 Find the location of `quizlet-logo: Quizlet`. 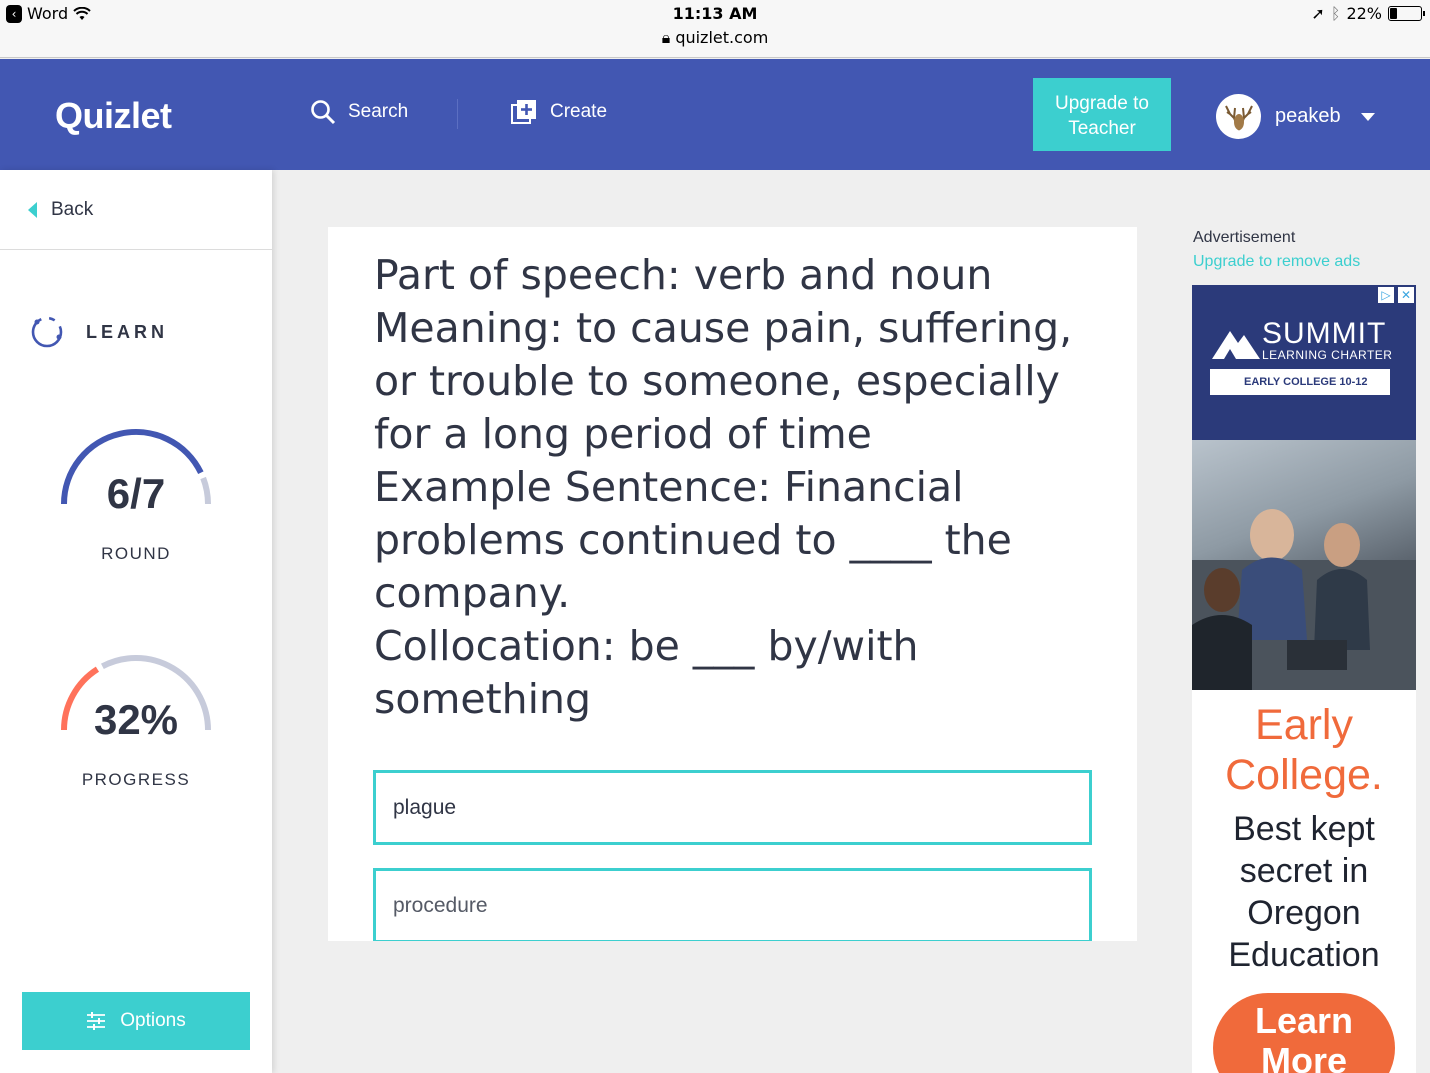

quizlet-logo: Quizlet is located at coordinates (113, 116).